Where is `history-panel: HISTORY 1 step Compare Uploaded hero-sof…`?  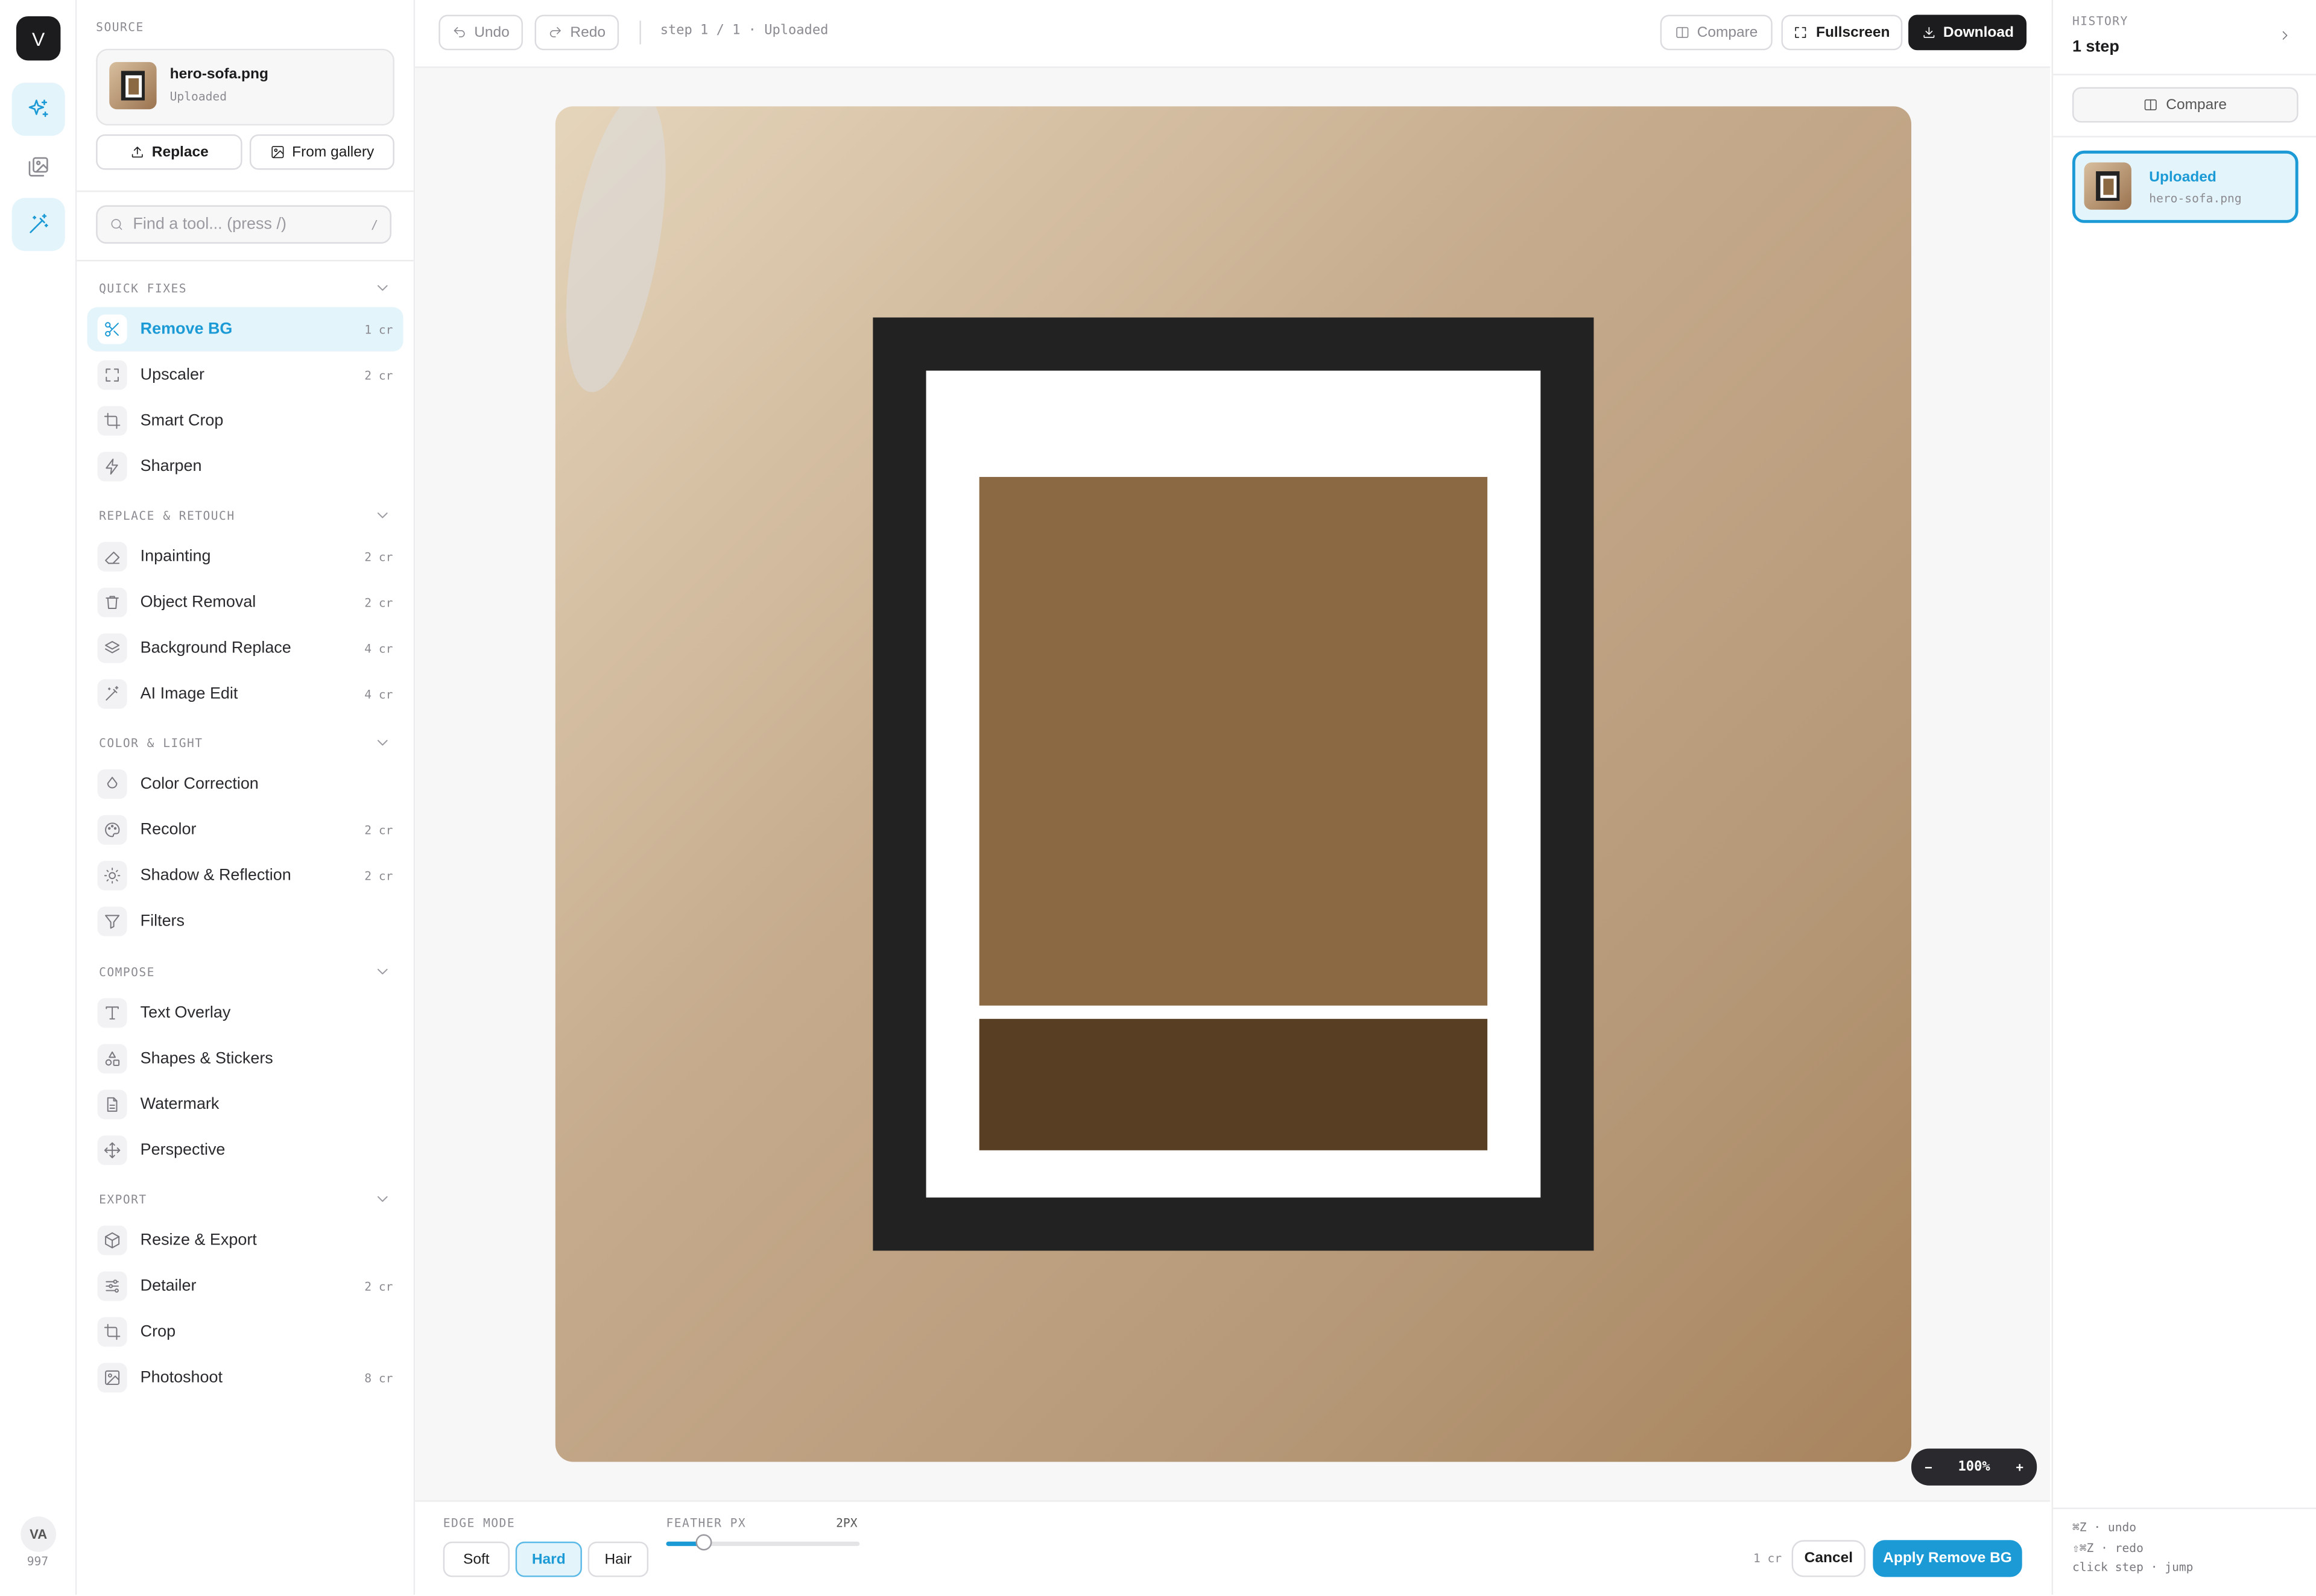
history-panel: HISTORY 1 step Compare Uploaded hero-sof… is located at coordinates (2183, 798).